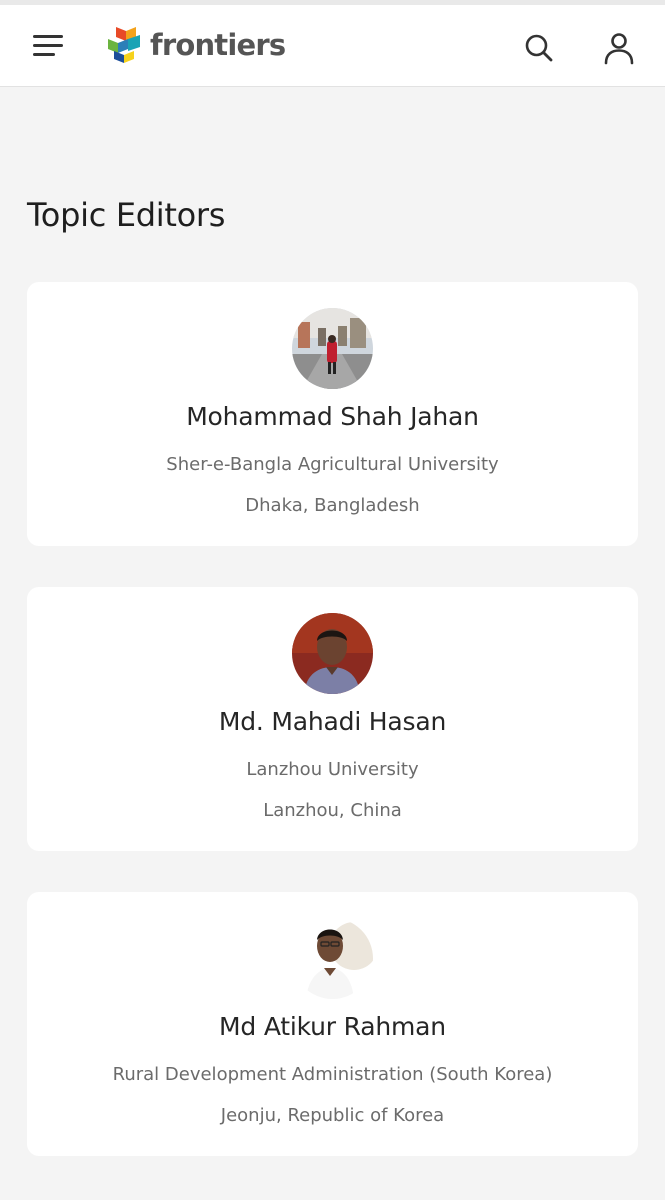  Describe the element at coordinates (619, 48) in the screenshot. I see `user-account-icon` at that location.